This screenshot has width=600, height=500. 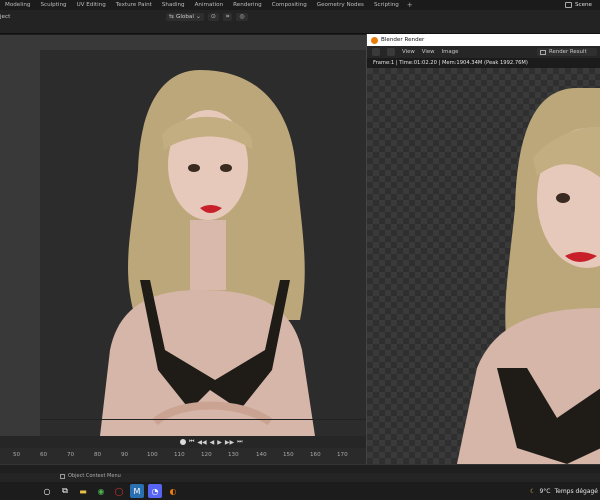 I want to click on tick-label: 50, so click(x=17, y=455).